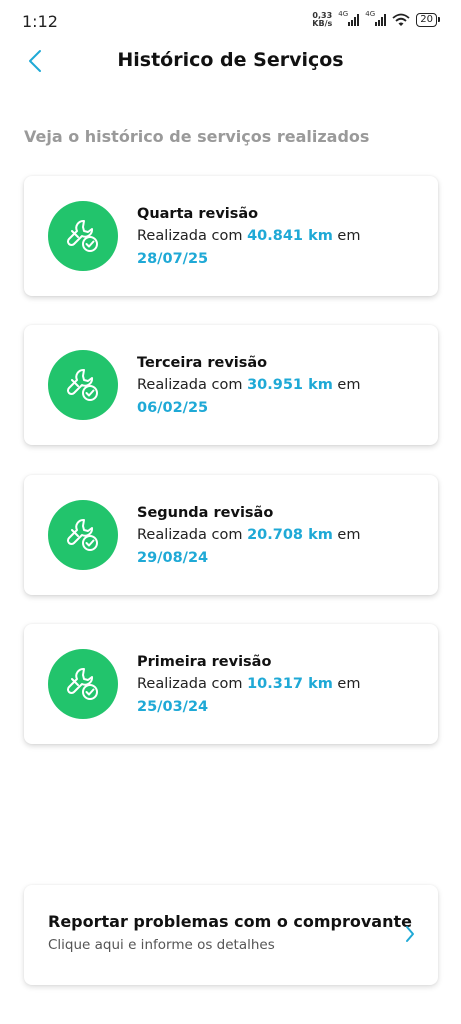 The height and width of the screenshot is (1024, 461). Describe the element at coordinates (401, 19) in the screenshot. I see `wifi-icon` at that location.